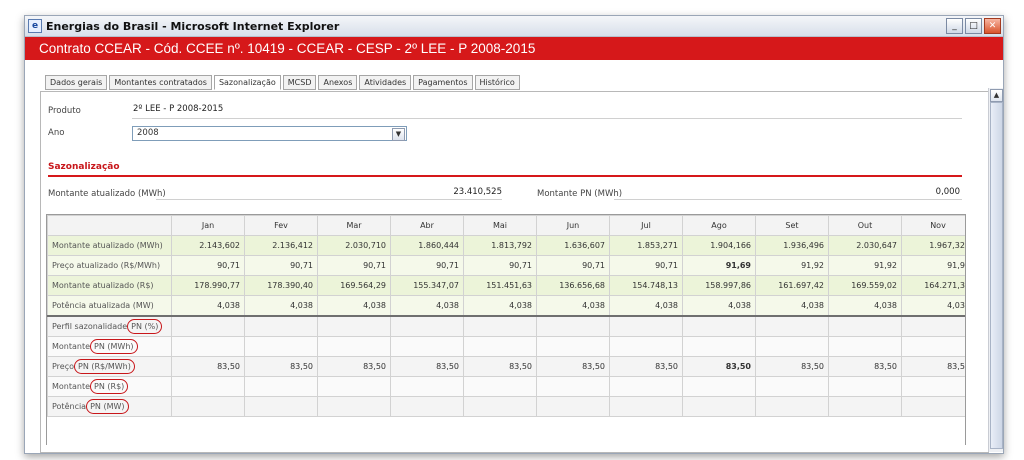 The image size is (1024, 460). What do you see at coordinates (547, 118) in the screenshot?
I see `produto-underline` at bounding box center [547, 118].